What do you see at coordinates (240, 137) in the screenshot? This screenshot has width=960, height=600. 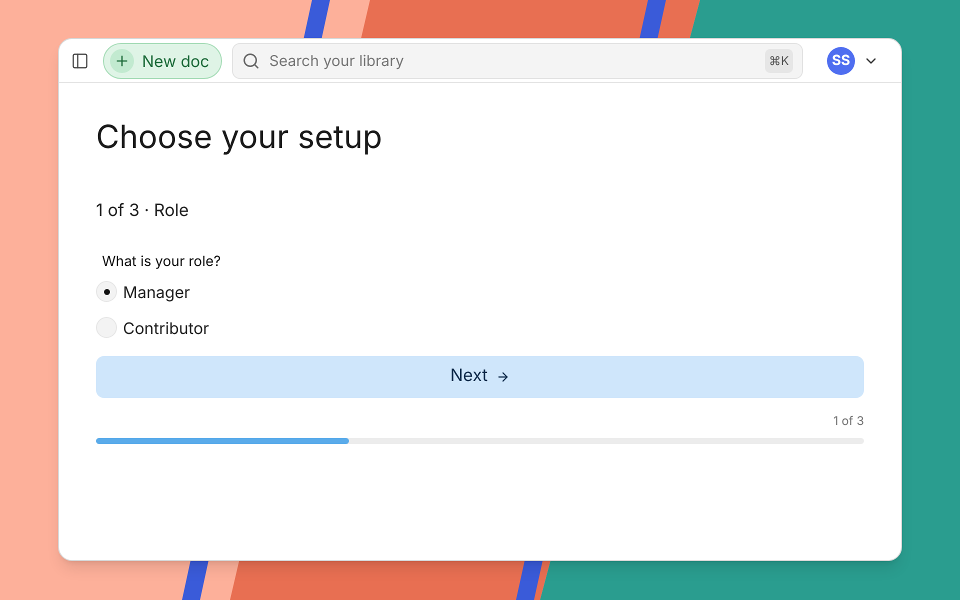 I see `page-title: Choose your setup` at bounding box center [240, 137].